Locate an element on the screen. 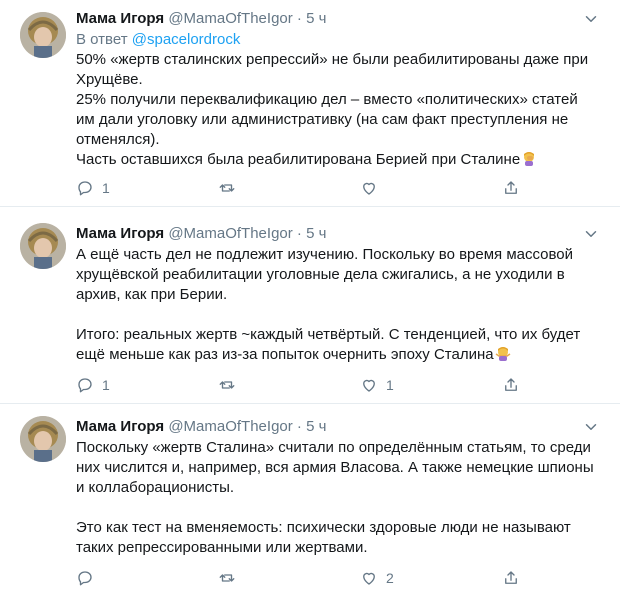 The image size is (620, 600). reply-to-handle: @spacelordrock is located at coordinates (186, 39).